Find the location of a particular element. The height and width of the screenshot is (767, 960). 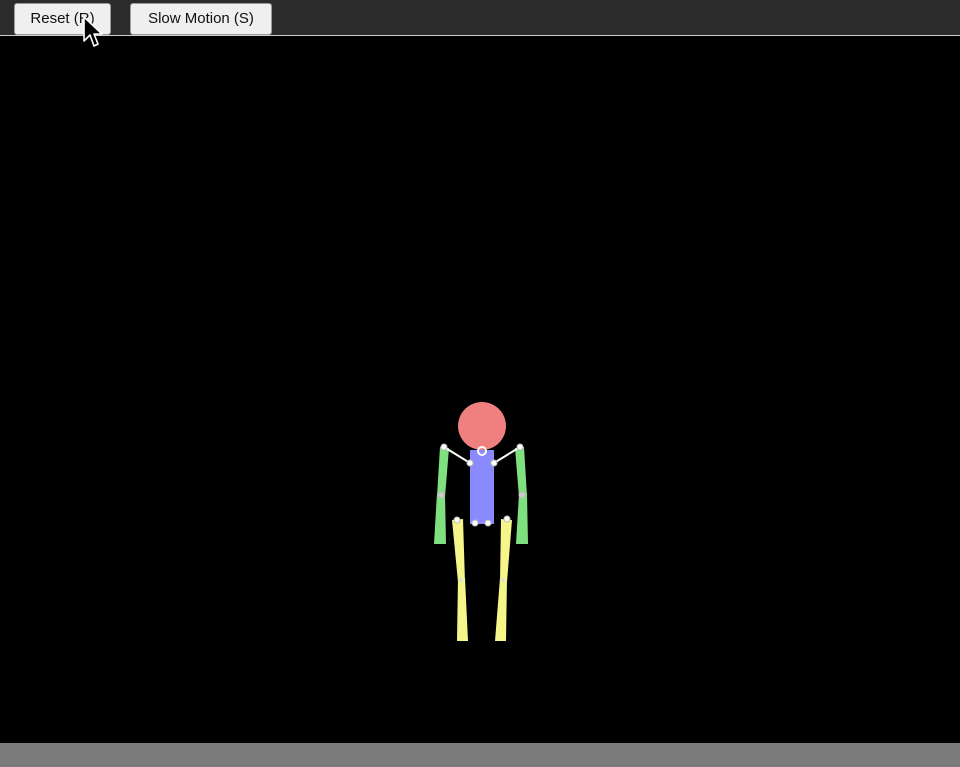

right-thigh is located at coordinates (506, 550).